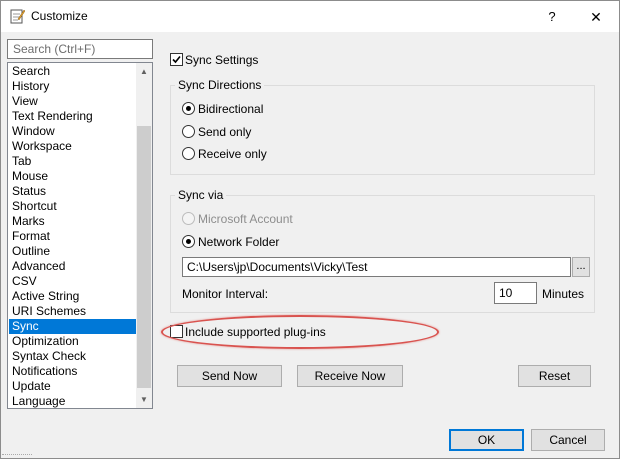 The width and height of the screenshot is (620, 459). What do you see at coordinates (17, 455) in the screenshot?
I see `footer-divider` at bounding box center [17, 455].